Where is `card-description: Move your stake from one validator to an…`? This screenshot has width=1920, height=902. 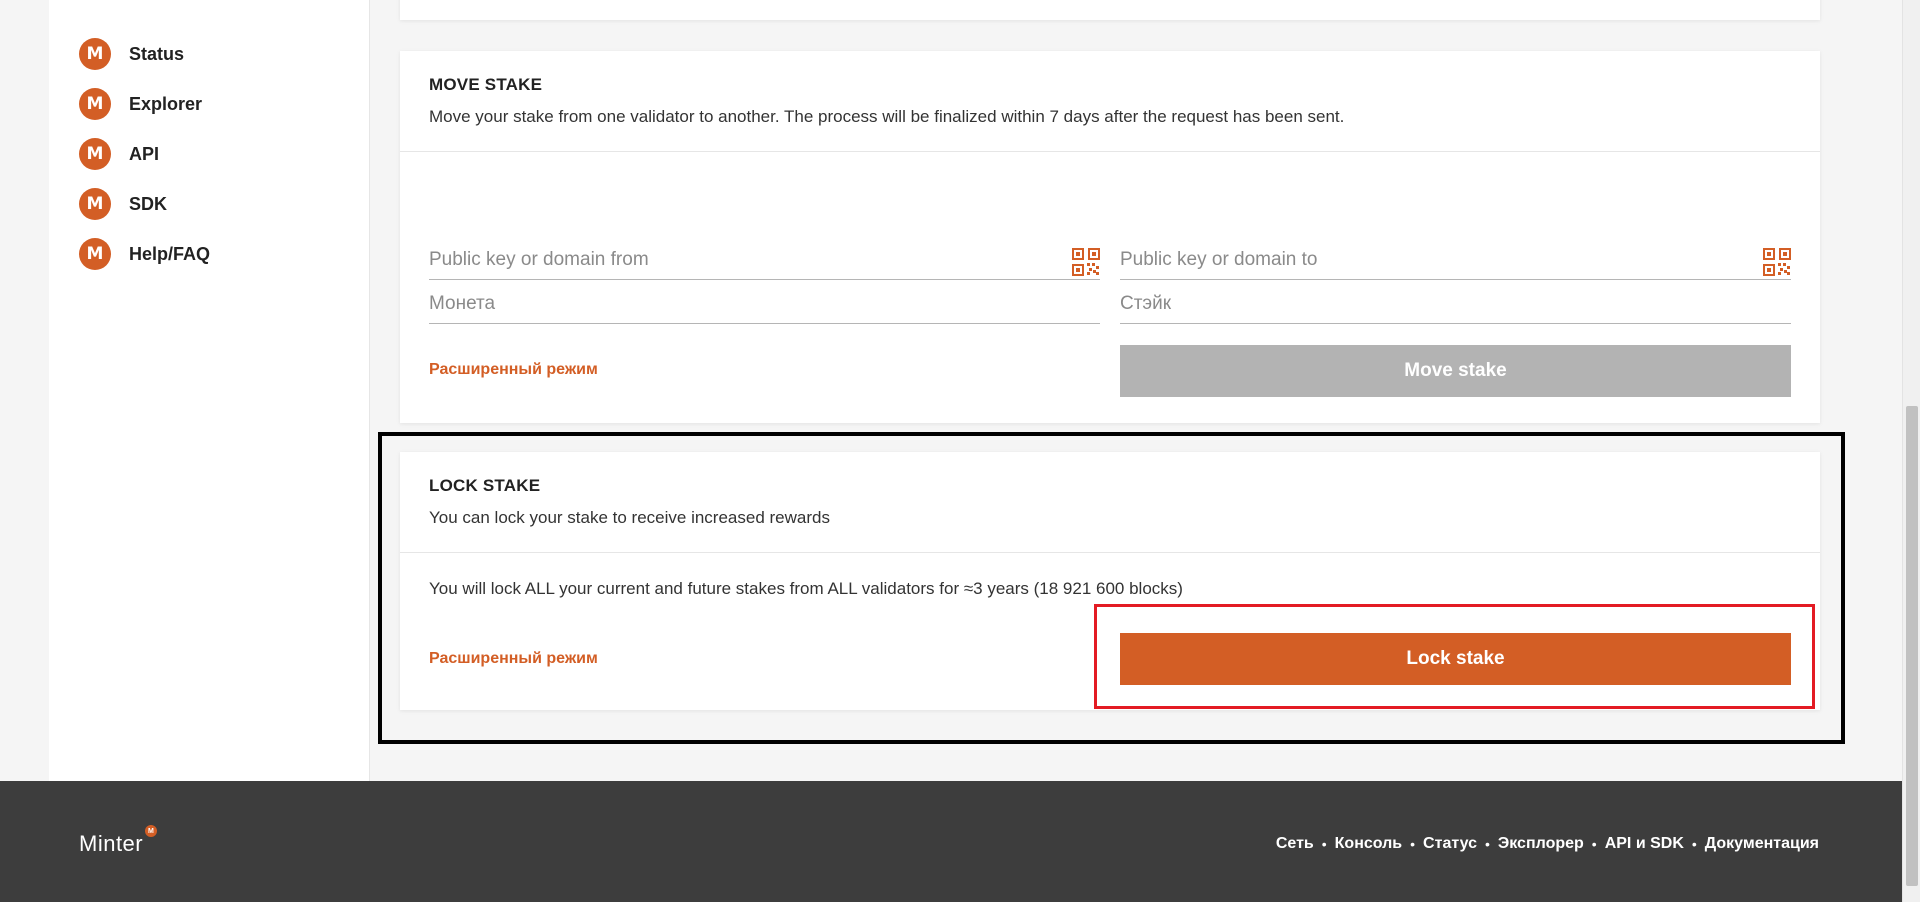 card-description: Move your stake from one validator to an… is located at coordinates (887, 116).